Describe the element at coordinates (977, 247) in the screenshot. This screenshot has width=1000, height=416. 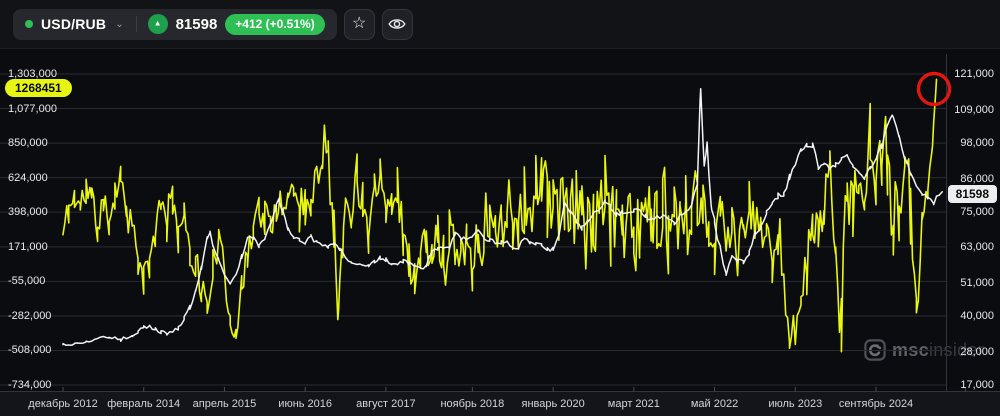
I see `right-axis-tick-label: 63,000` at that location.